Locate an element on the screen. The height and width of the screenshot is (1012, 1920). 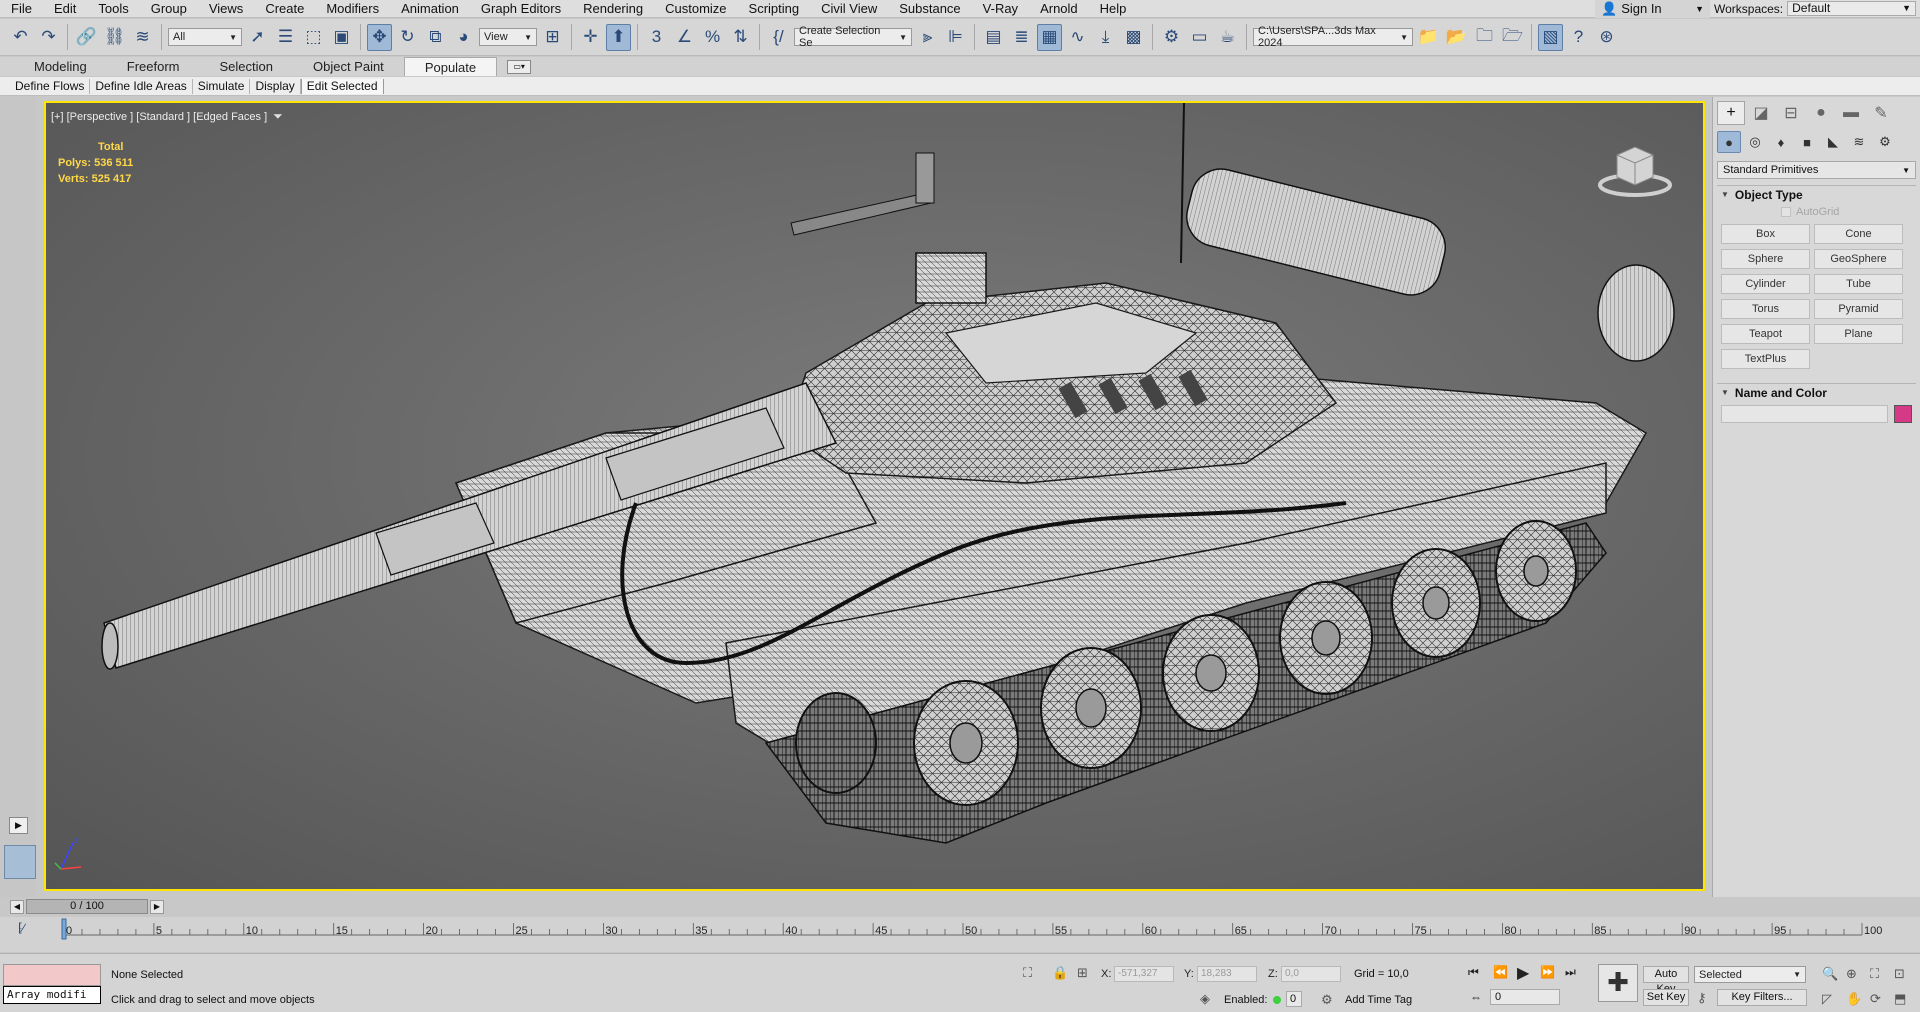
window-crossing-icon: ▣ is located at coordinates (341, 37).